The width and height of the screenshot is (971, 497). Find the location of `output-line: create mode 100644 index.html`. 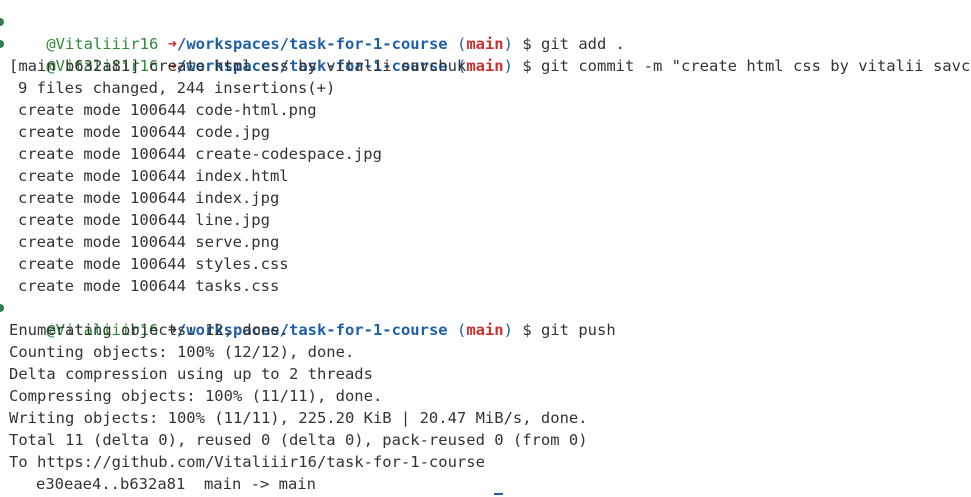

output-line: create mode 100644 index.html is located at coordinates (153, 176).